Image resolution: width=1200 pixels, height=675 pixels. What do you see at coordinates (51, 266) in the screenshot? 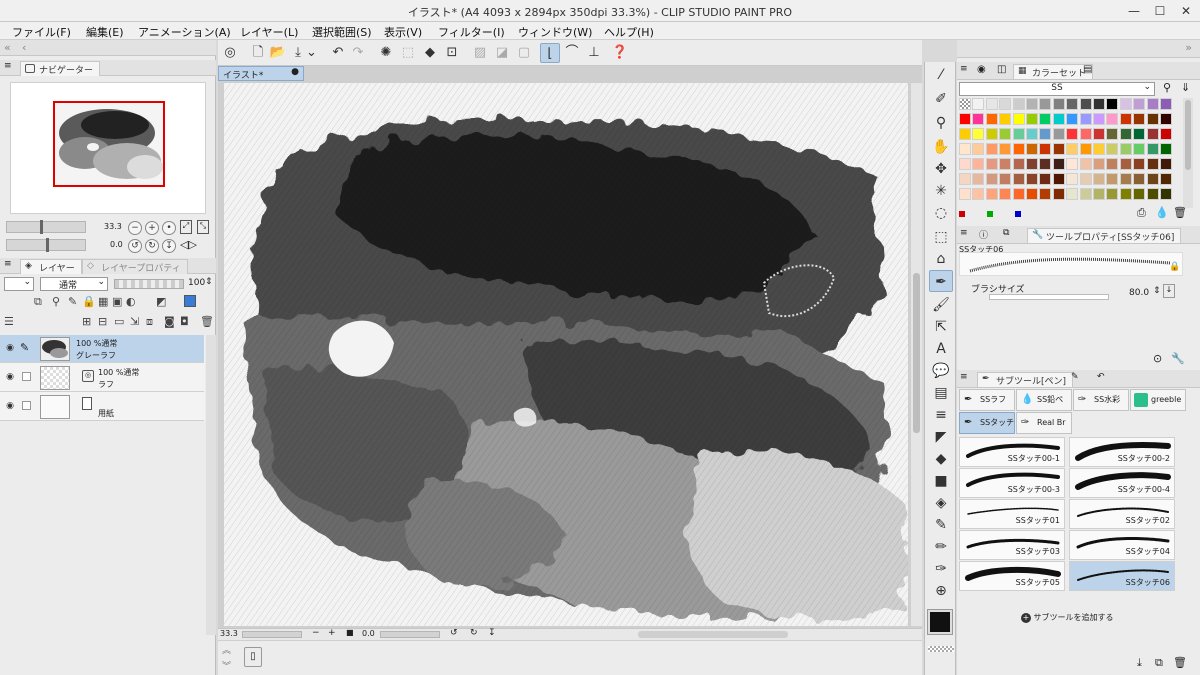
I see `tab-layer: ◈ レイヤー` at bounding box center [51, 266].